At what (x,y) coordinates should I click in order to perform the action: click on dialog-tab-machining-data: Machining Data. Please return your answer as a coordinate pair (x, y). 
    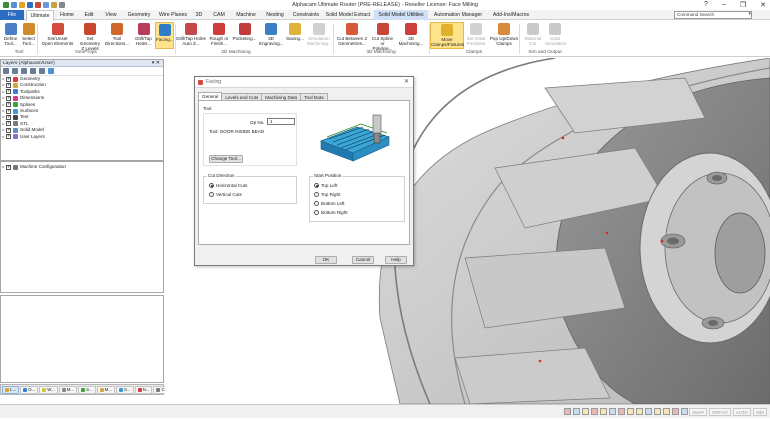
    Looking at the image, I should click on (281, 96).